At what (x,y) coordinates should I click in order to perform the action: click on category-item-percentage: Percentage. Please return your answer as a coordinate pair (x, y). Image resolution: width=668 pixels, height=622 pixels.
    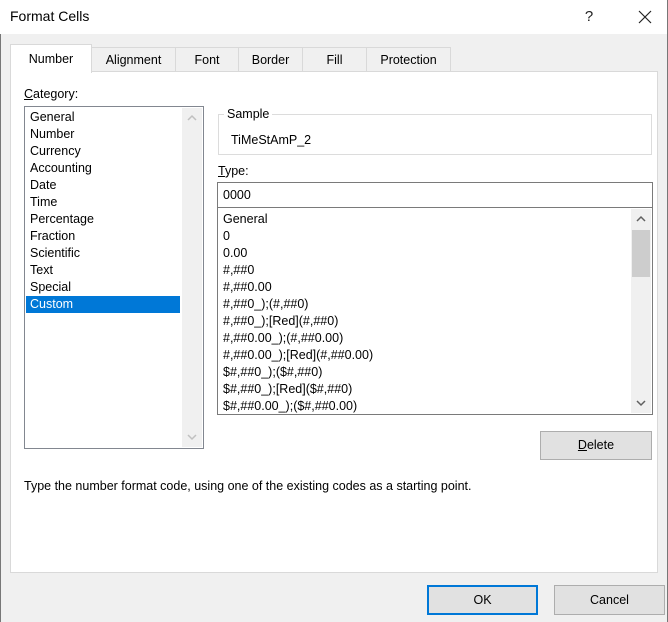
    Looking at the image, I should click on (103, 219).